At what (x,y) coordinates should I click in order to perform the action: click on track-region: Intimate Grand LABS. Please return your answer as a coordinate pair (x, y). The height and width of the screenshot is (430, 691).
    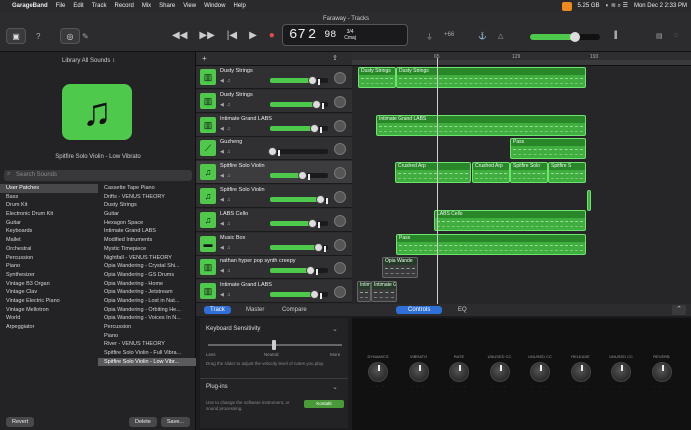
    Looking at the image, I should click on (481, 125).